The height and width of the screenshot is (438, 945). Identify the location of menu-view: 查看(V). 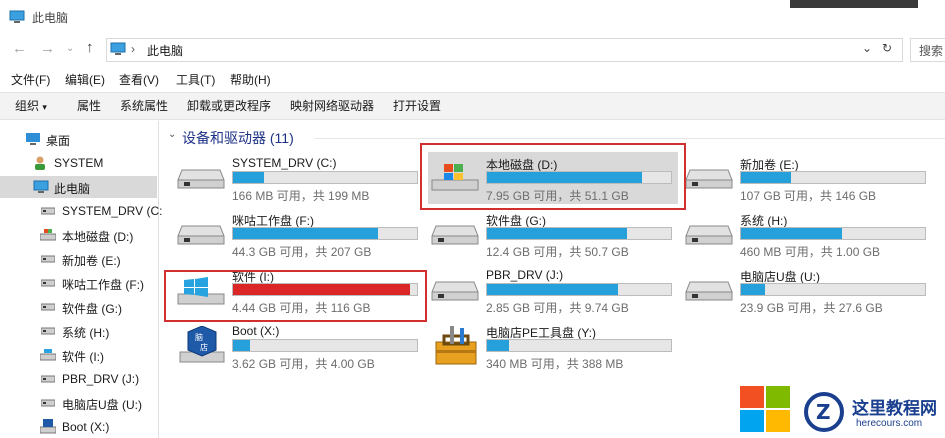
(139, 79).